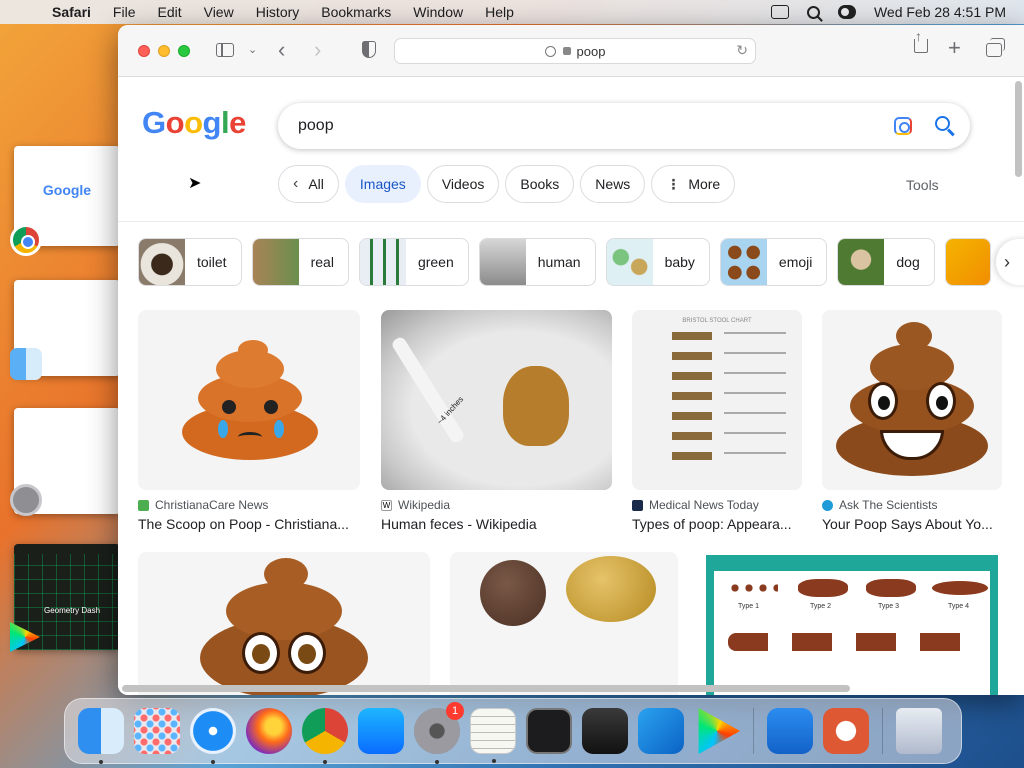 The height and width of the screenshot is (768, 1024). Describe the element at coordinates (717, 505) in the screenshot. I see `result-source: Medical News Today` at that location.